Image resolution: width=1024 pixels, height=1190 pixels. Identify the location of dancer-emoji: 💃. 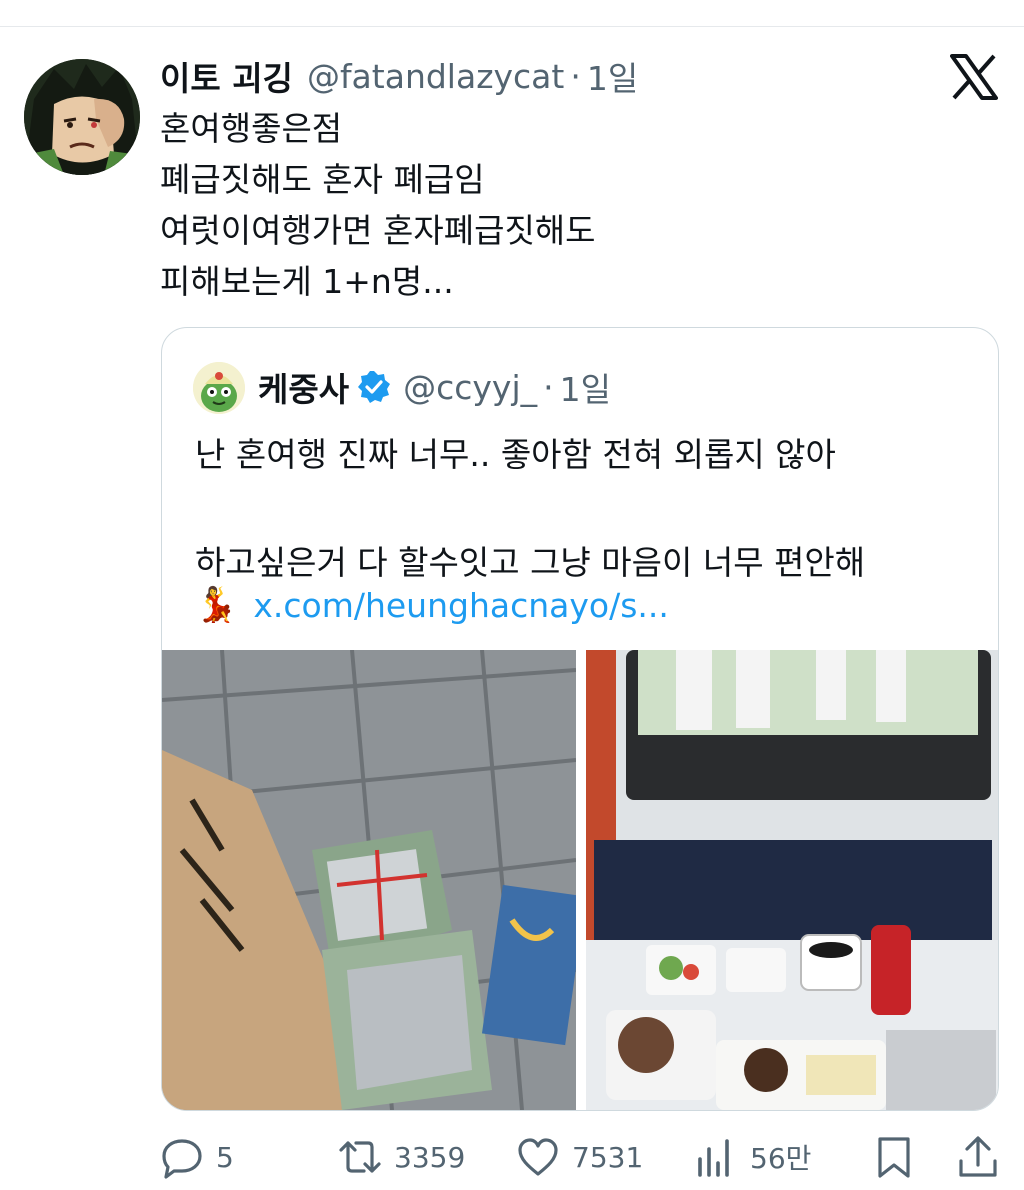
(216, 605).